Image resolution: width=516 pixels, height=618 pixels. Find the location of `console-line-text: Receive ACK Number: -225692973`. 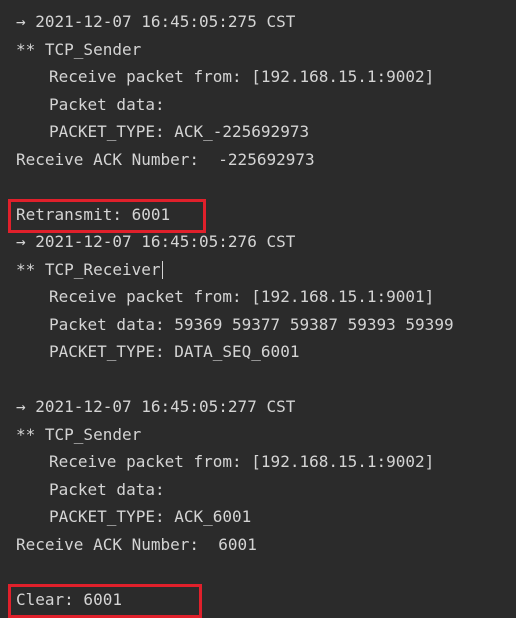

console-line-text: Receive ACK Number: -225692973 is located at coordinates (165, 159).